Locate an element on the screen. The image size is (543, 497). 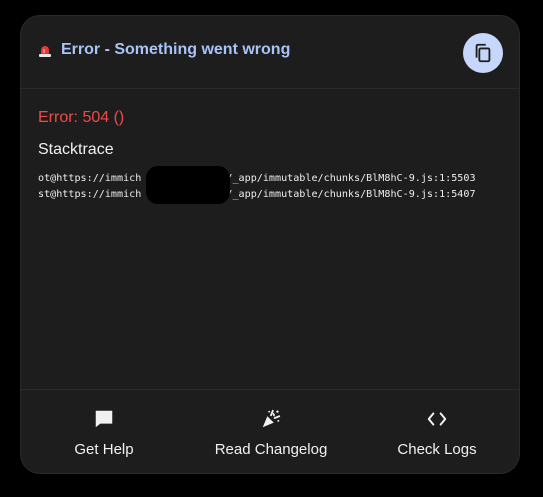
get-help-button: Get Help is located at coordinates (104, 431).